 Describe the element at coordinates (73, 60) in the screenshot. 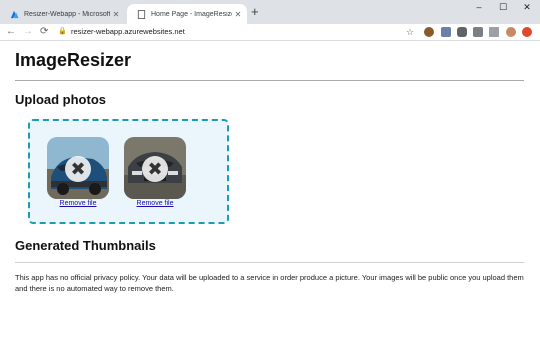

I see `page-title: ImageResizer` at that location.